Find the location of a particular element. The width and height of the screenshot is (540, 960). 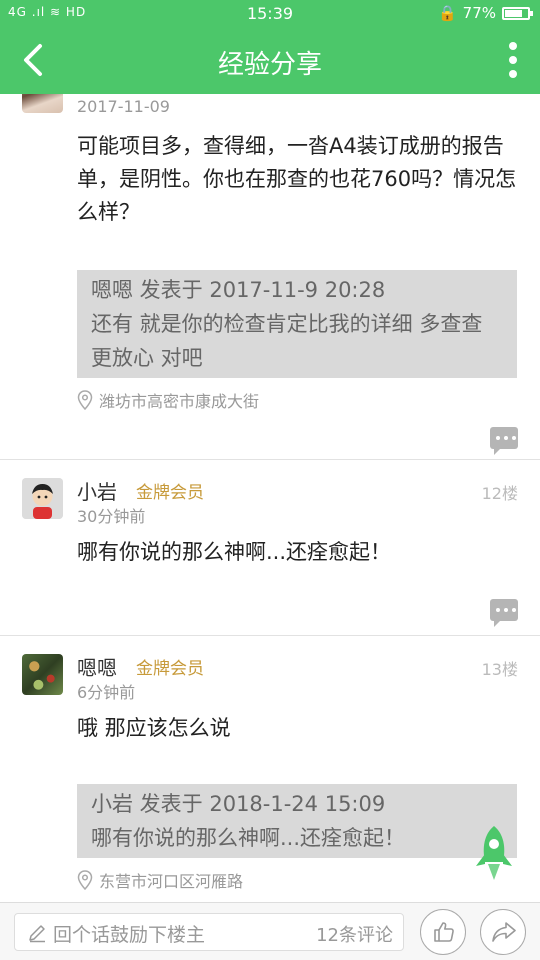

comment-time: 30分钟前 is located at coordinates (111, 516).